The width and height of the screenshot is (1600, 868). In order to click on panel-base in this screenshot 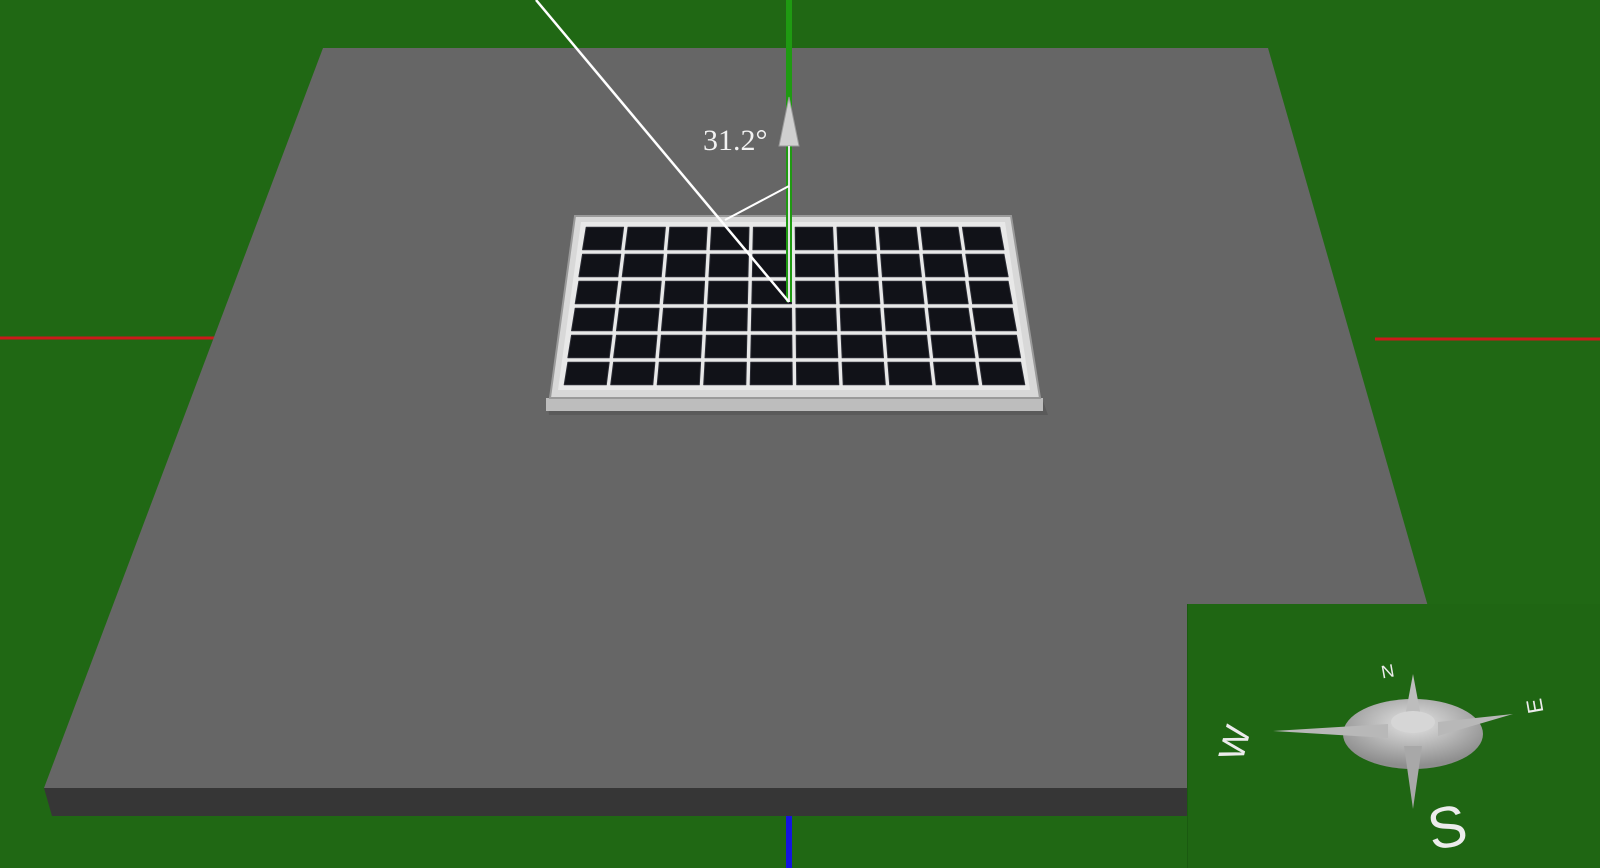, I will do `click(794, 404)`.